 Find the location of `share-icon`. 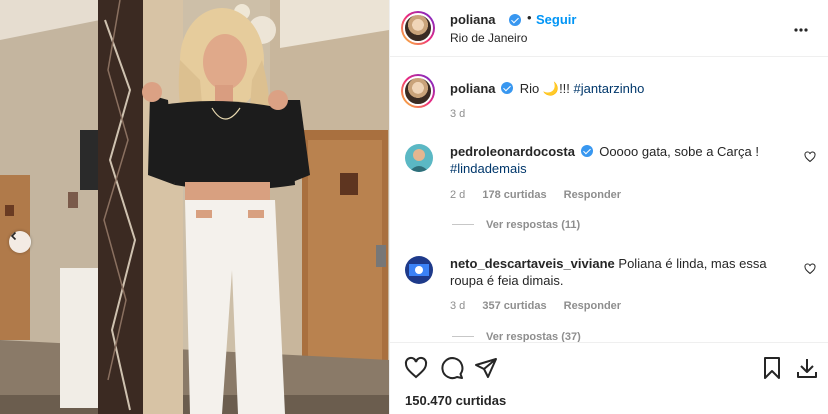

share-icon is located at coordinates (486, 368).